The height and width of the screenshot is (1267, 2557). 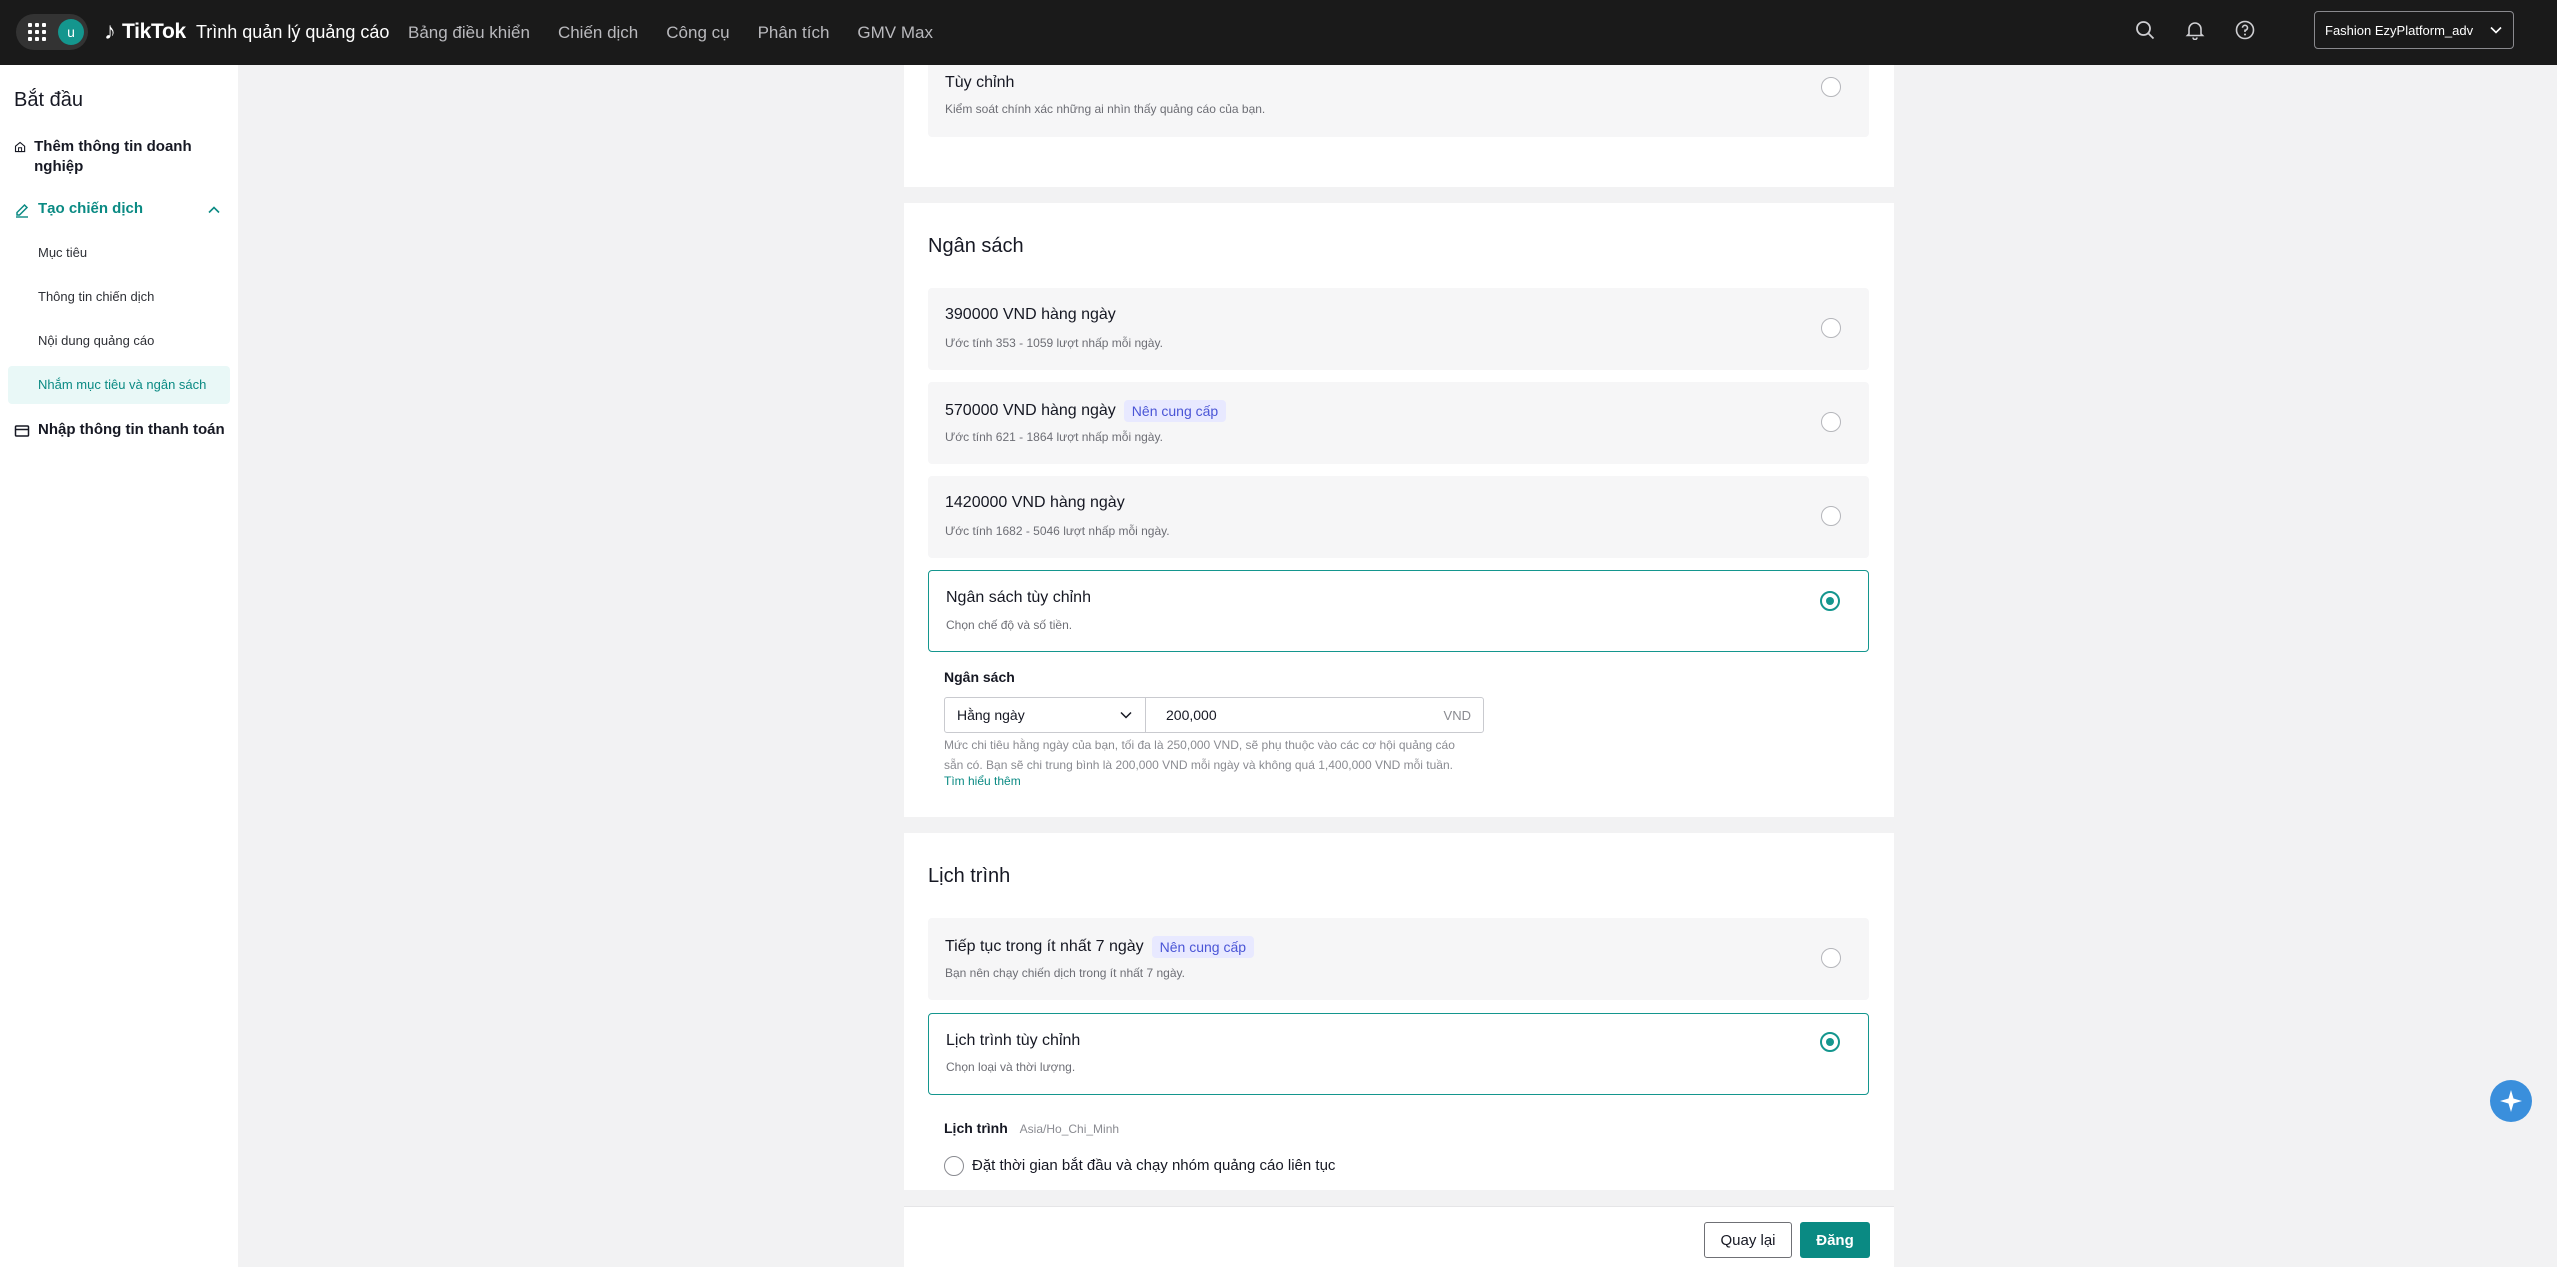 What do you see at coordinates (976, 246) in the screenshot?
I see `section-title-budget: Ngân sách` at bounding box center [976, 246].